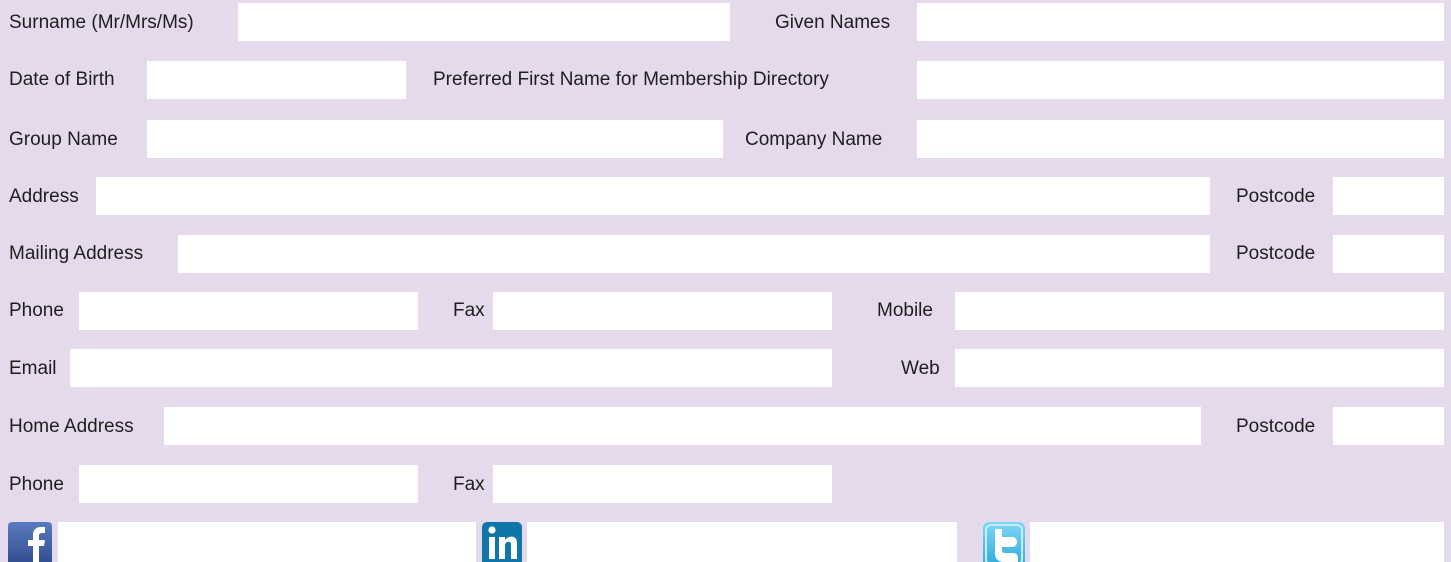  Describe the element at coordinates (1180, 139) in the screenshot. I see `company-name-field` at that location.